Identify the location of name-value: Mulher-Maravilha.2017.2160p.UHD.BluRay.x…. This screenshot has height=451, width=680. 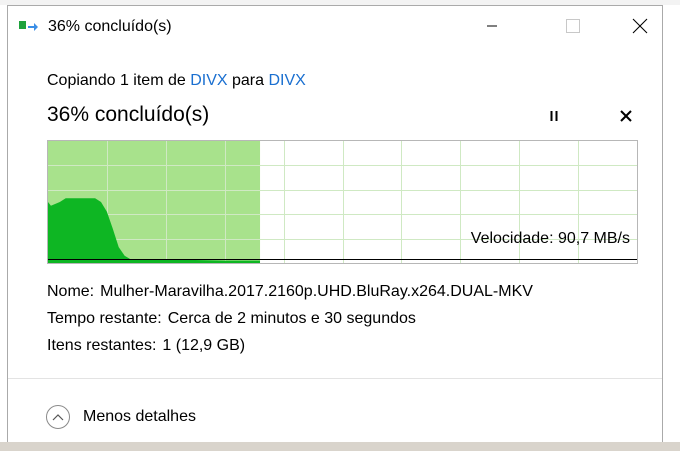
(316, 291).